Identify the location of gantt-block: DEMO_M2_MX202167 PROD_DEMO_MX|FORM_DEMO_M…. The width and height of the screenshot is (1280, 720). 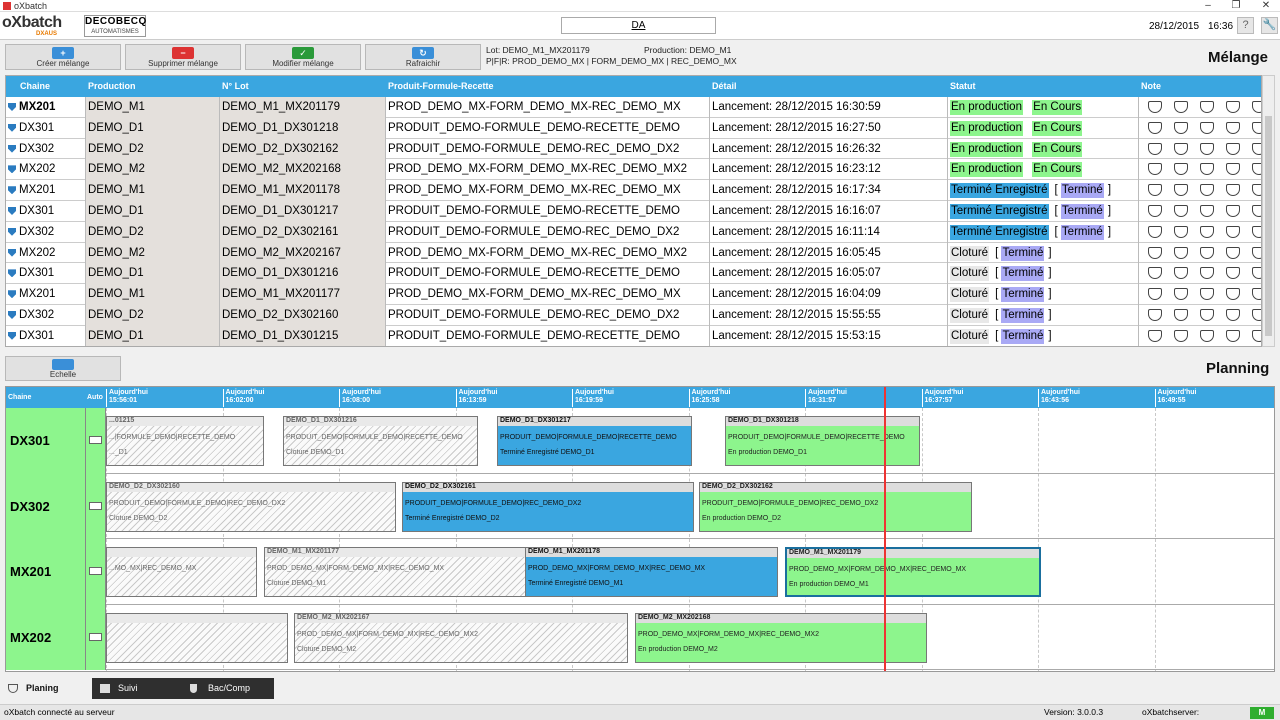
(461, 637).